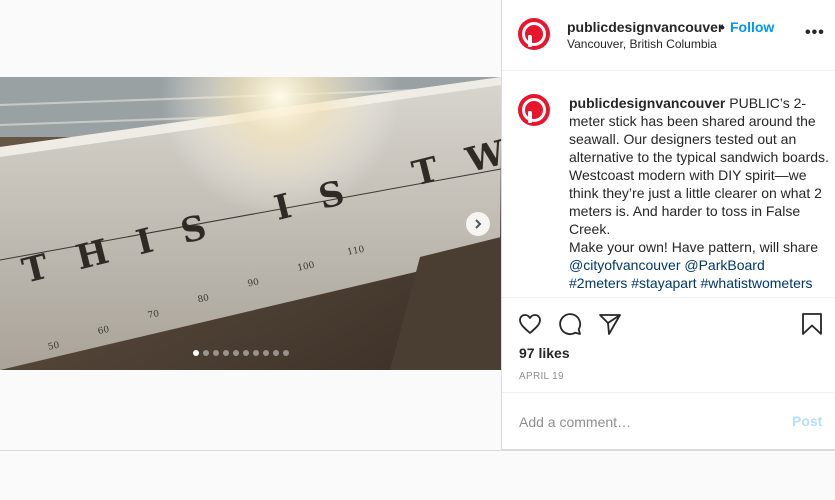  I want to click on hashtag-link: #whatistwometers, so click(757, 283).